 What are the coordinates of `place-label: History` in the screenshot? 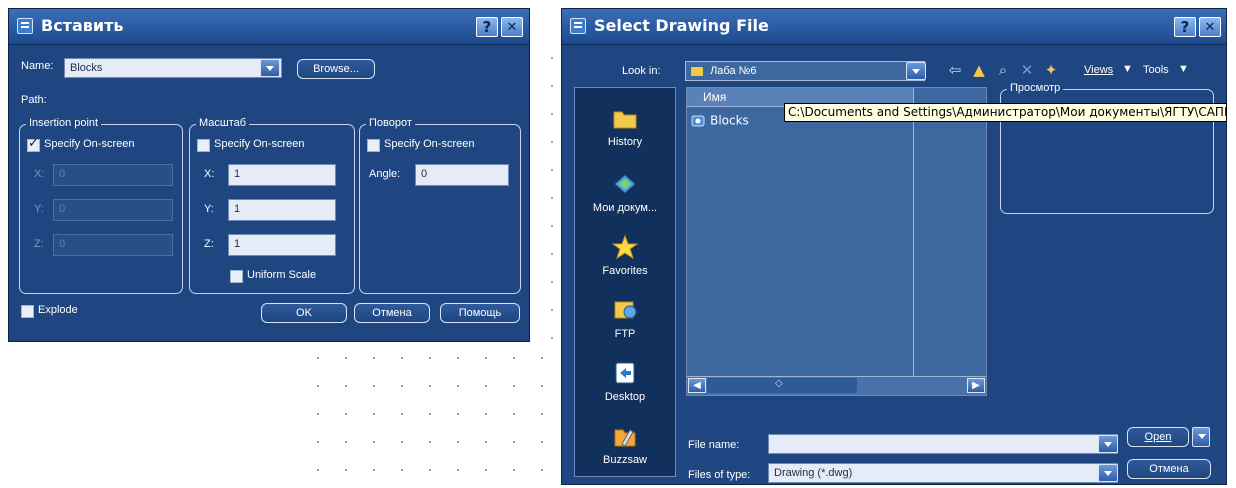 It's located at (625, 142).